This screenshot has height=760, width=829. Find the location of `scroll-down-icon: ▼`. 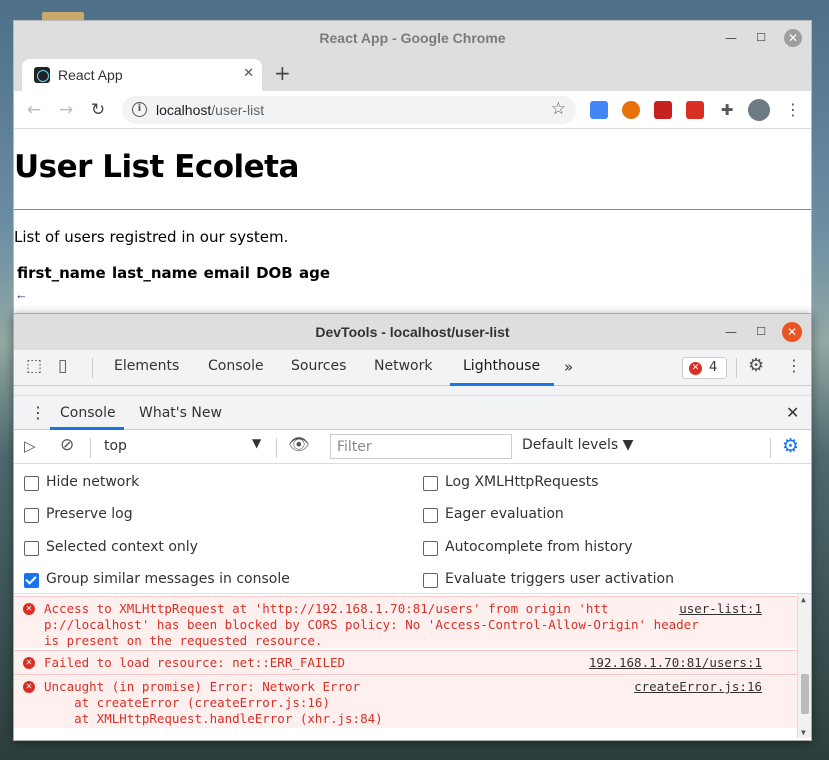

scroll-down-icon: ▼ is located at coordinates (803, 732).